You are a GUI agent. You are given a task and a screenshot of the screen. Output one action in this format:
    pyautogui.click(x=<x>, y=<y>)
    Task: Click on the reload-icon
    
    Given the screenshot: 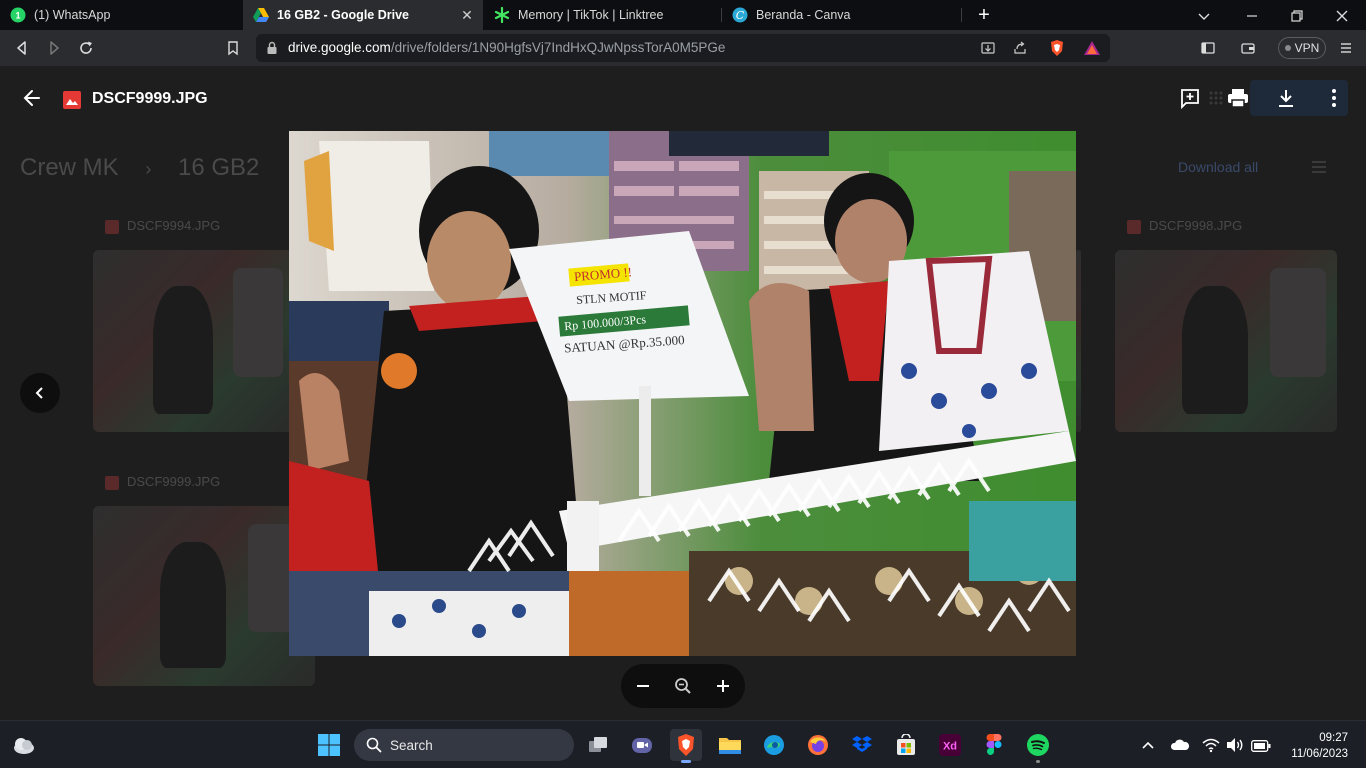 What is the action you would take?
    pyautogui.click(x=86, y=48)
    